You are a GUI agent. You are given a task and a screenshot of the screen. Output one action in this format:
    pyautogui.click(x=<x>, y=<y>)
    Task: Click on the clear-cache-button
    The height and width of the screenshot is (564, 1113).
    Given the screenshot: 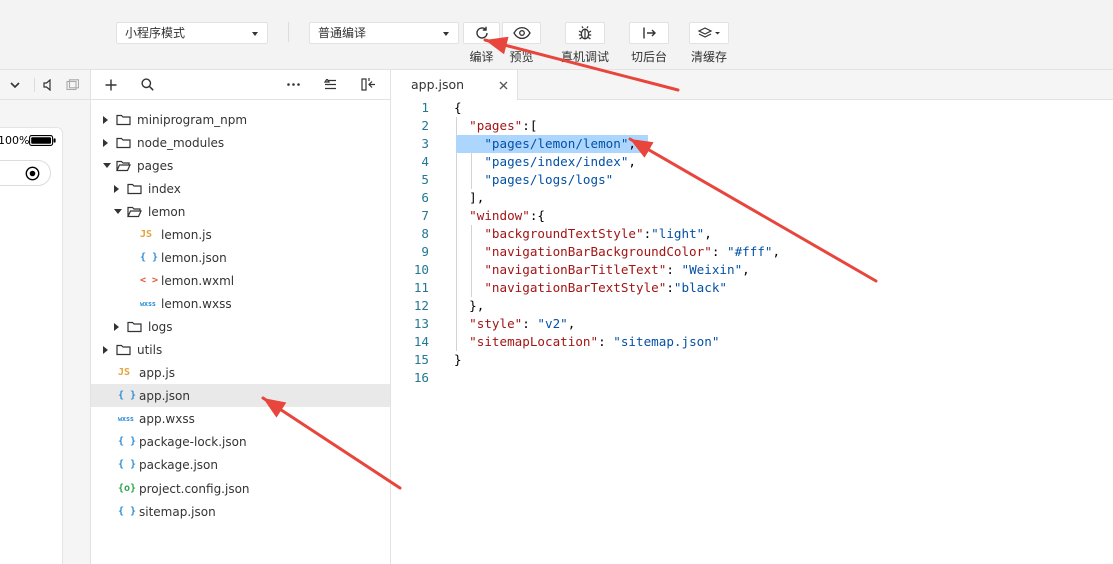 What is the action you would take?
    pyautogui.click(x=709, y=33)
    